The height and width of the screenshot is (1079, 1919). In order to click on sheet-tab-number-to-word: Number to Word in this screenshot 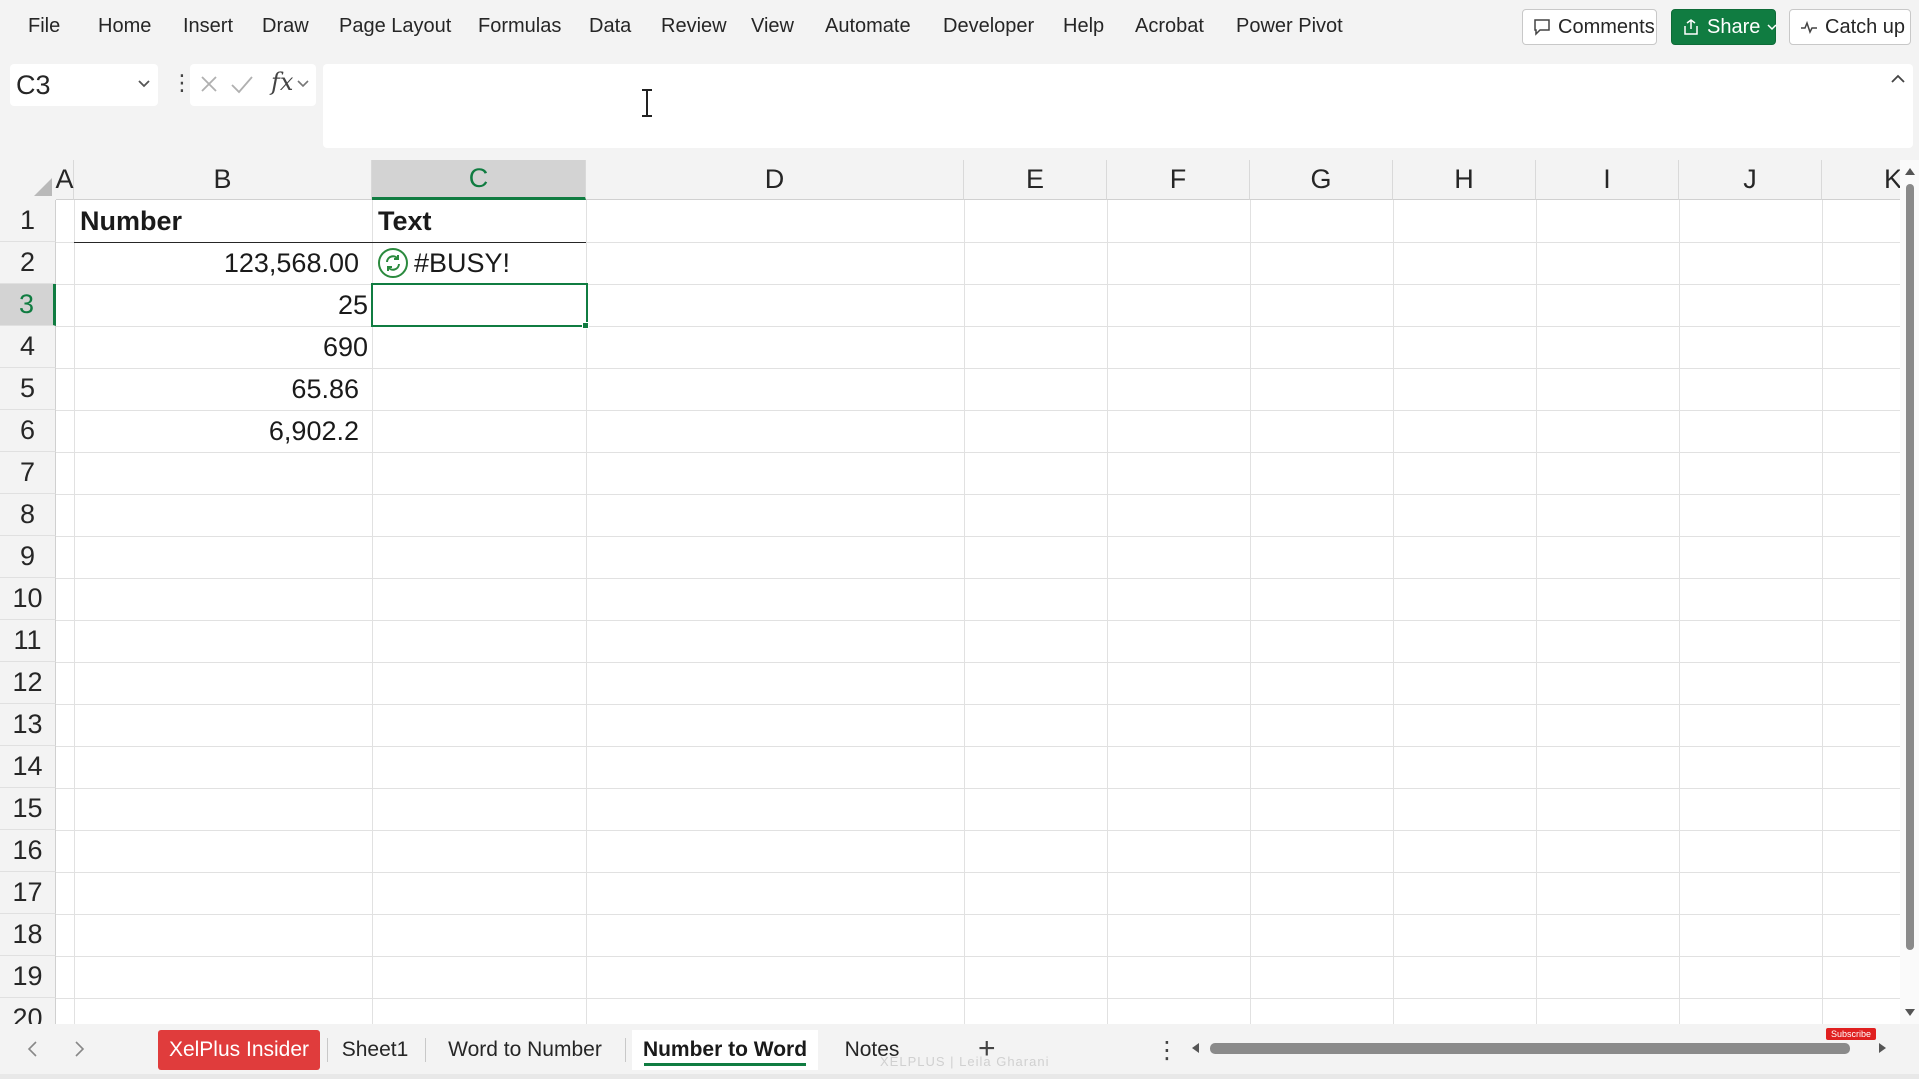, I will do `click(725, 1050)`.